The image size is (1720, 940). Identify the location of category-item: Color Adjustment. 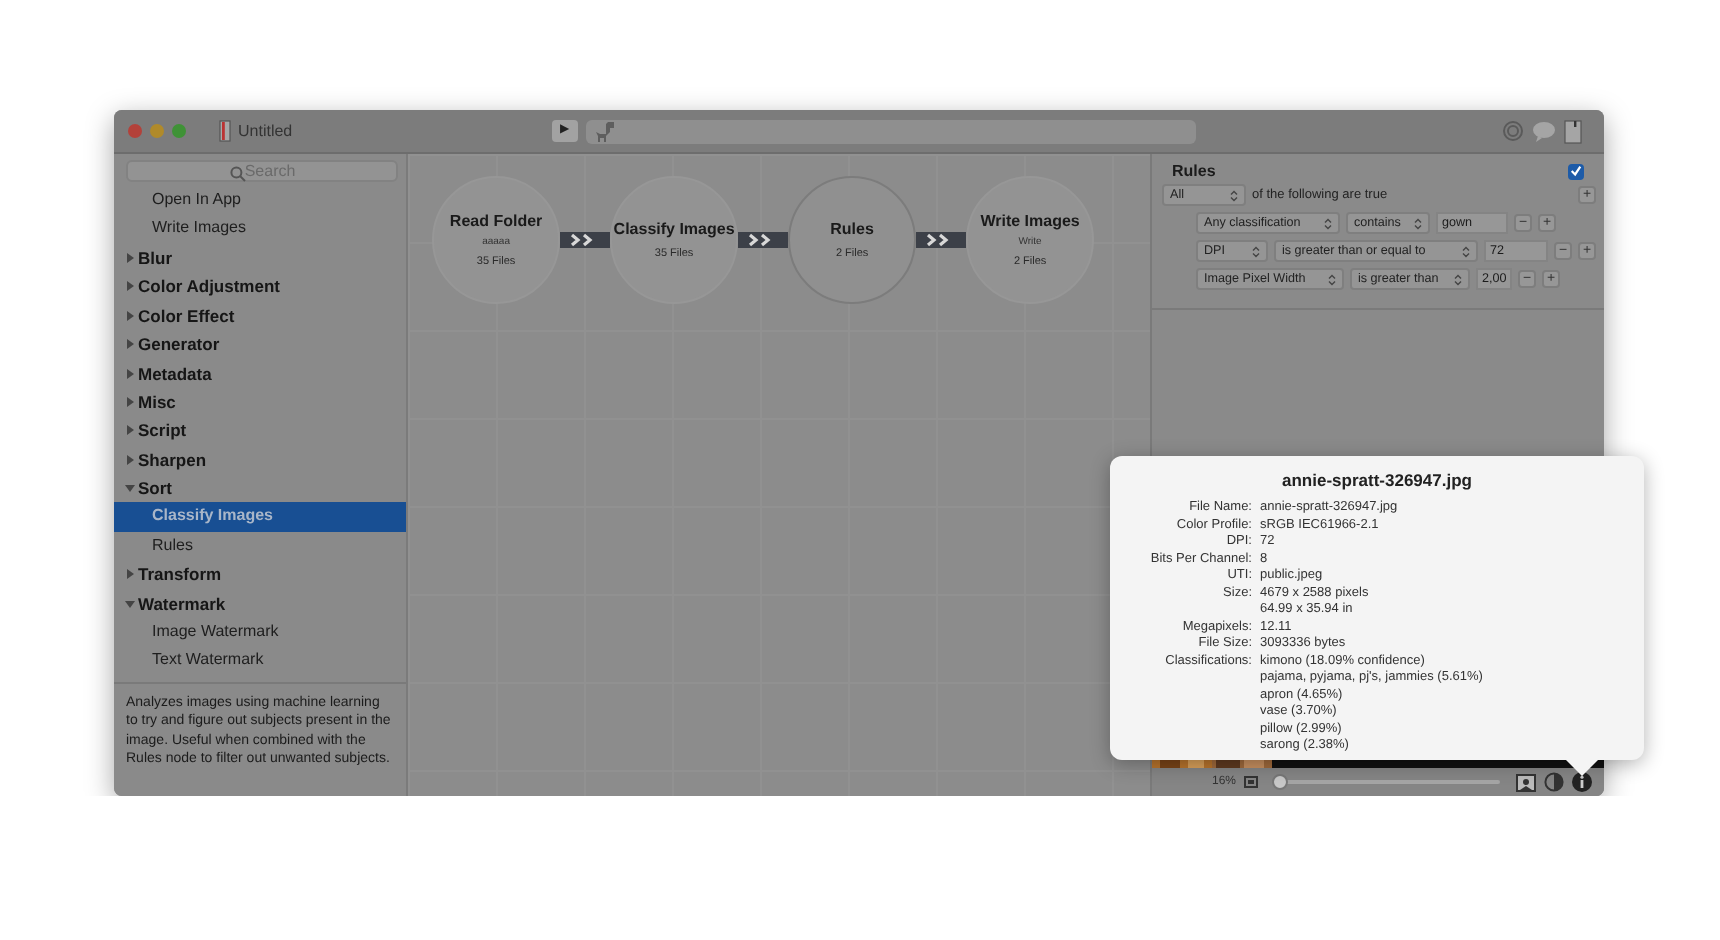
(209, 286).